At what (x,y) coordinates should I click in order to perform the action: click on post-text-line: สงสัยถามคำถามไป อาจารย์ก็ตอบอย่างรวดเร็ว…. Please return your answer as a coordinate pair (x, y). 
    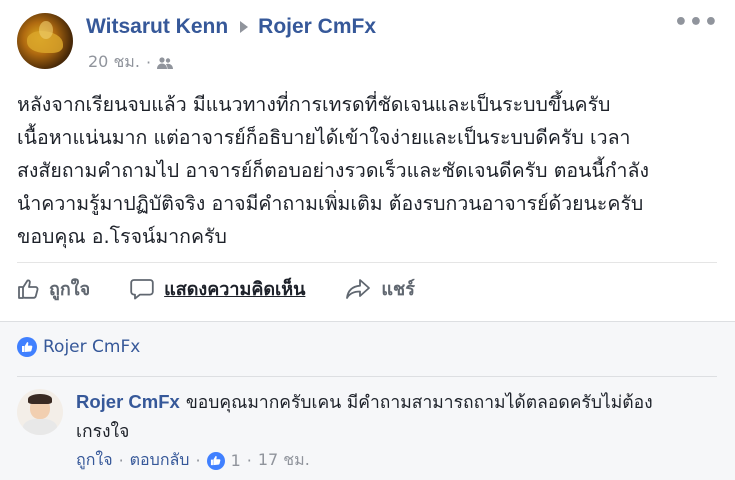
    Looking at the image, I should click on (333, 170).